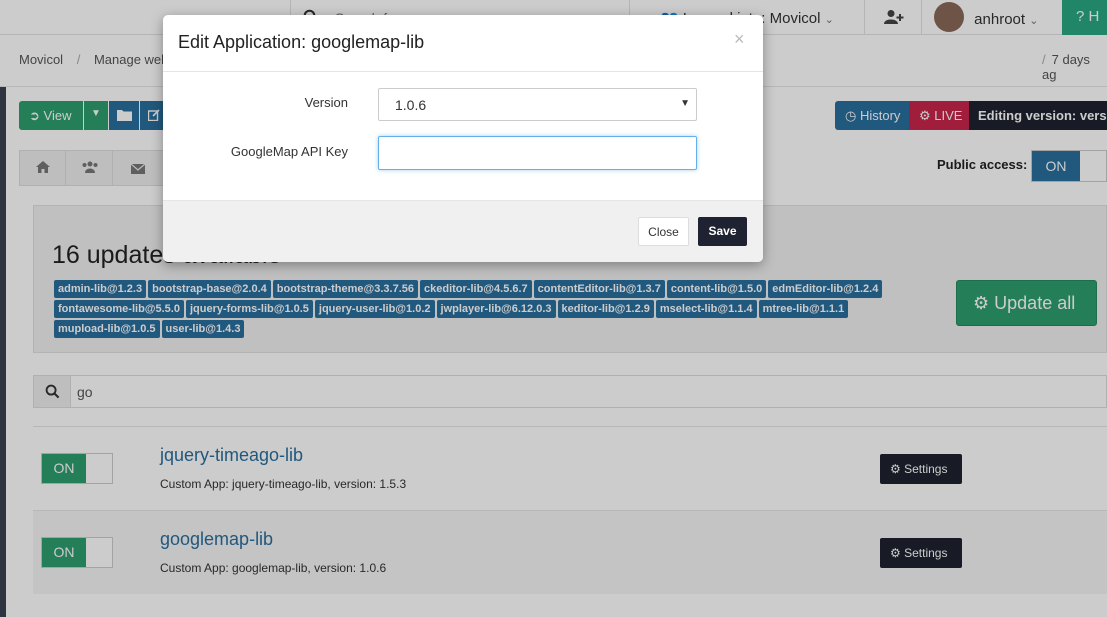 Image resolution: width=1107 pixels, height=617 pixels. Describe the element at coordinates (463, 43) in the screenshot. I see `modal-header: Edit Application: googlemap-lib ×` at that location.